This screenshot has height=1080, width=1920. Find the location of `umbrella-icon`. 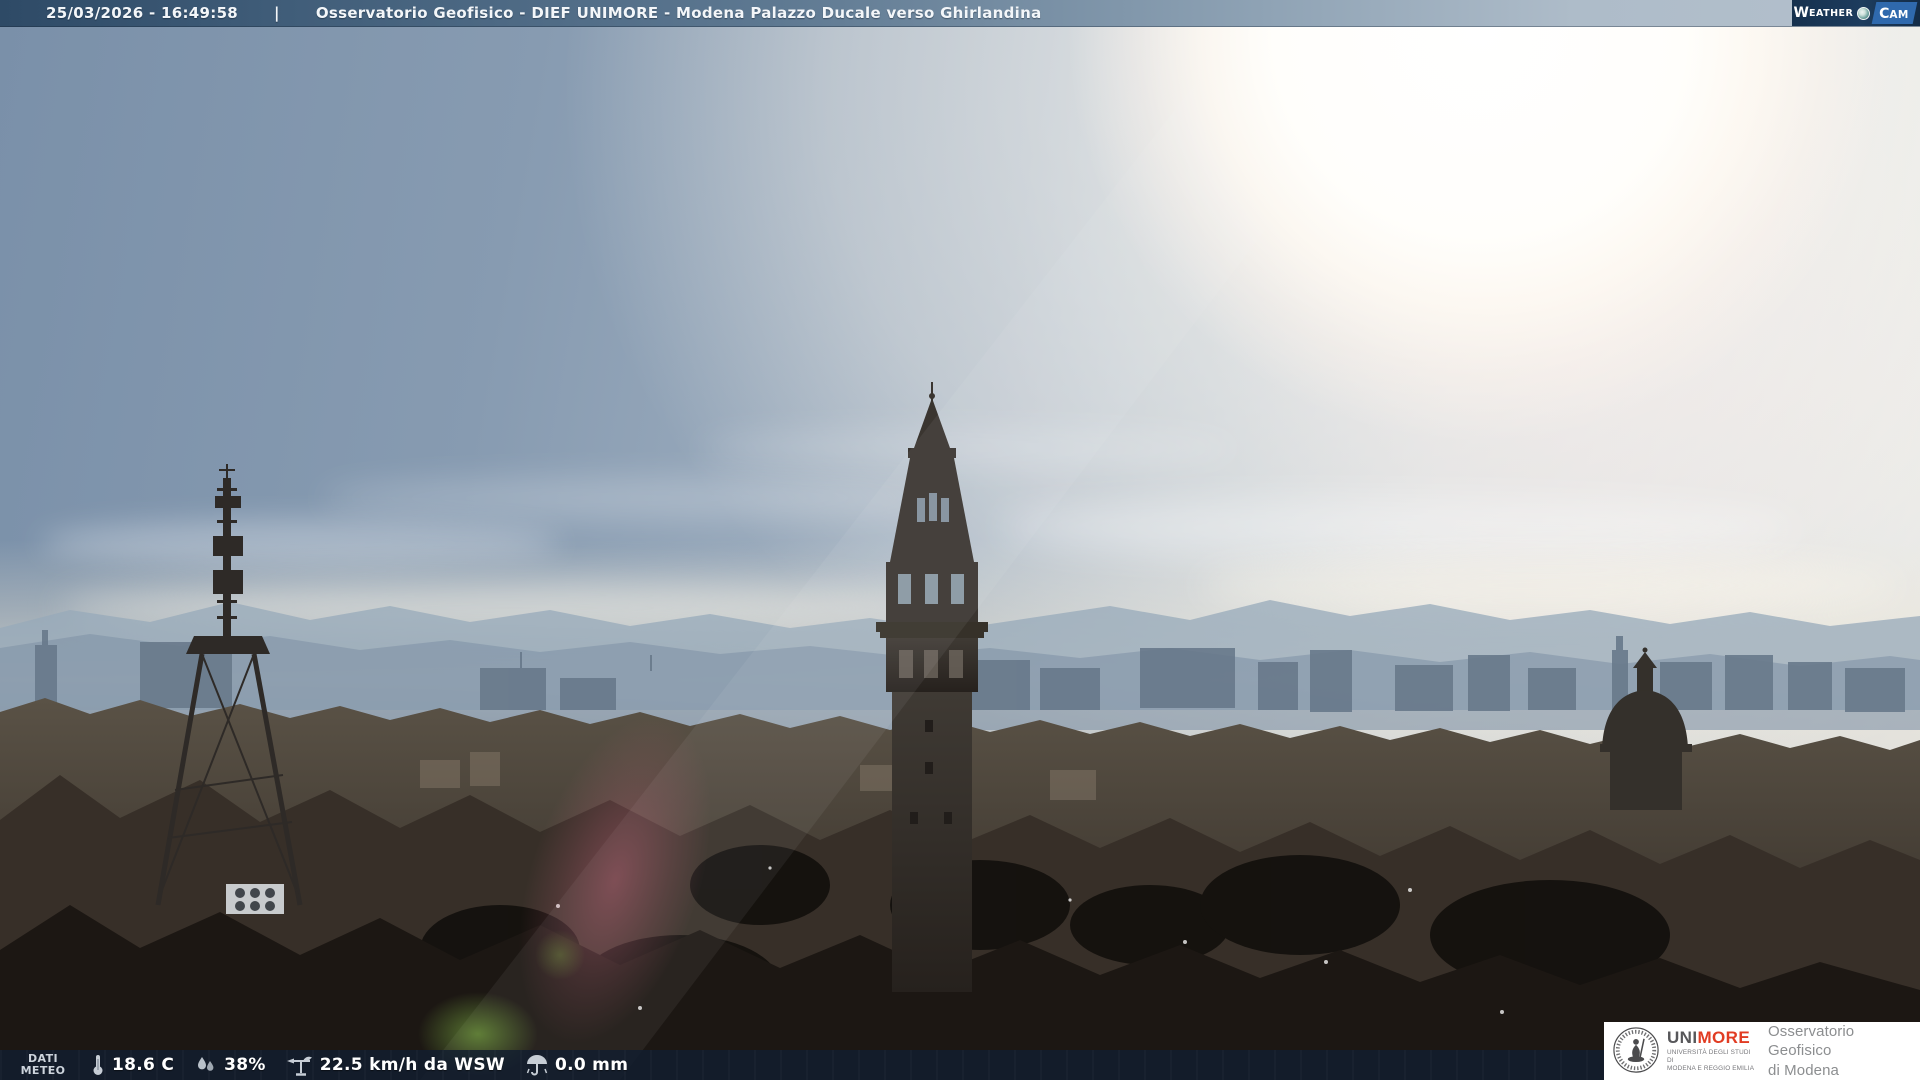

umbrella-icon is located at coordinates (537, 1065).